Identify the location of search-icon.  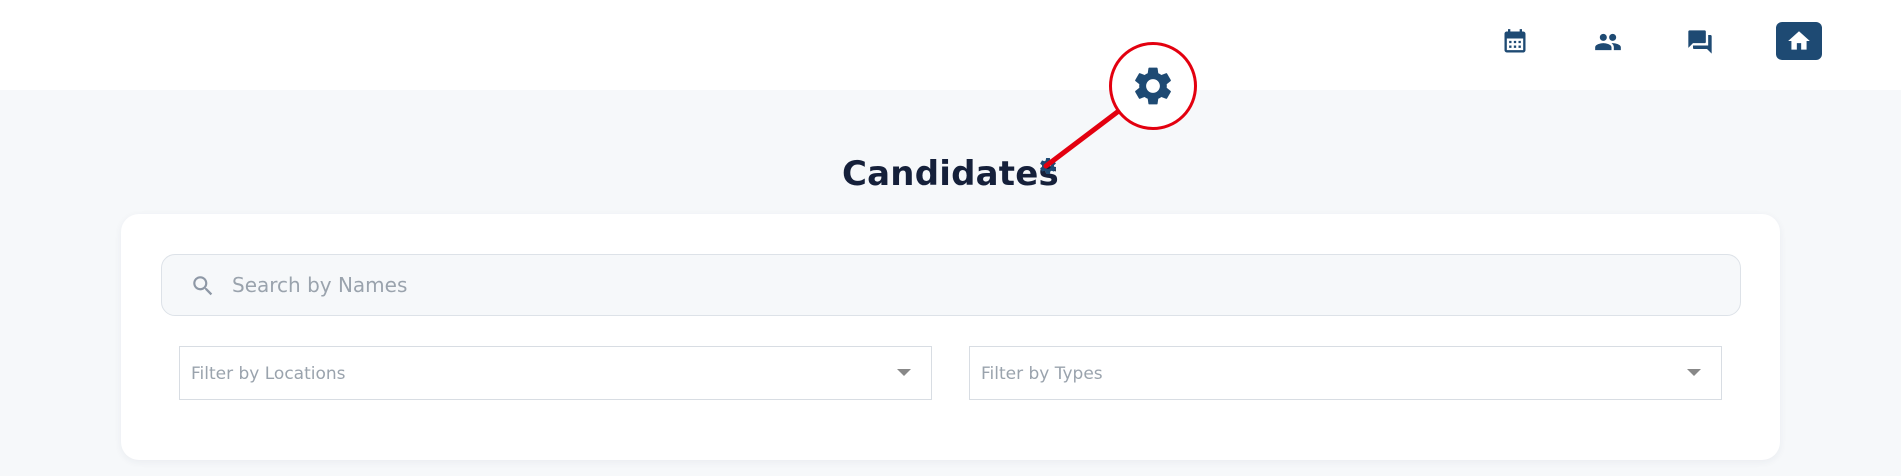
(203, 286).